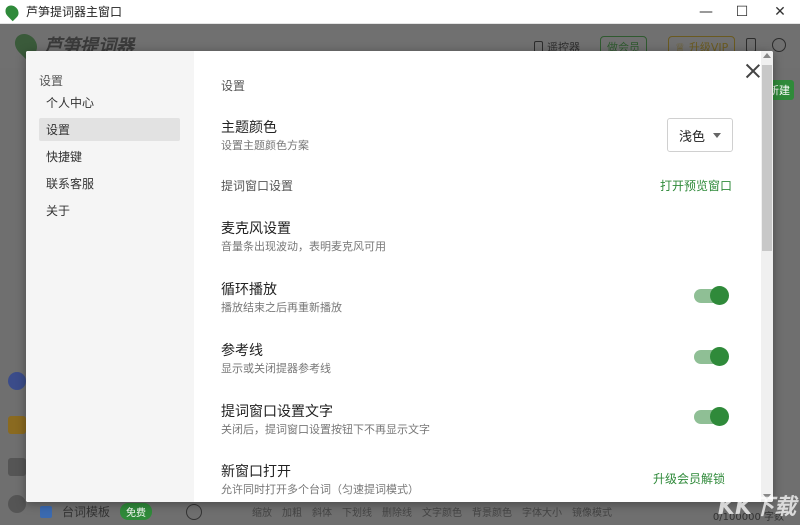 Image resolution: width=800 pixels, height=525 pixels. I want to click on nav-item-profile: 个人中心, so click(109, 102).